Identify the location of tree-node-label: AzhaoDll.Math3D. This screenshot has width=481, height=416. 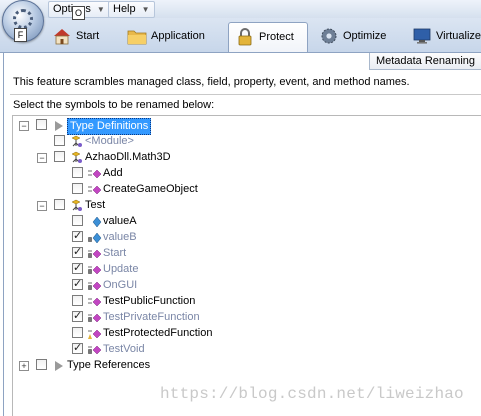
(128, 157).